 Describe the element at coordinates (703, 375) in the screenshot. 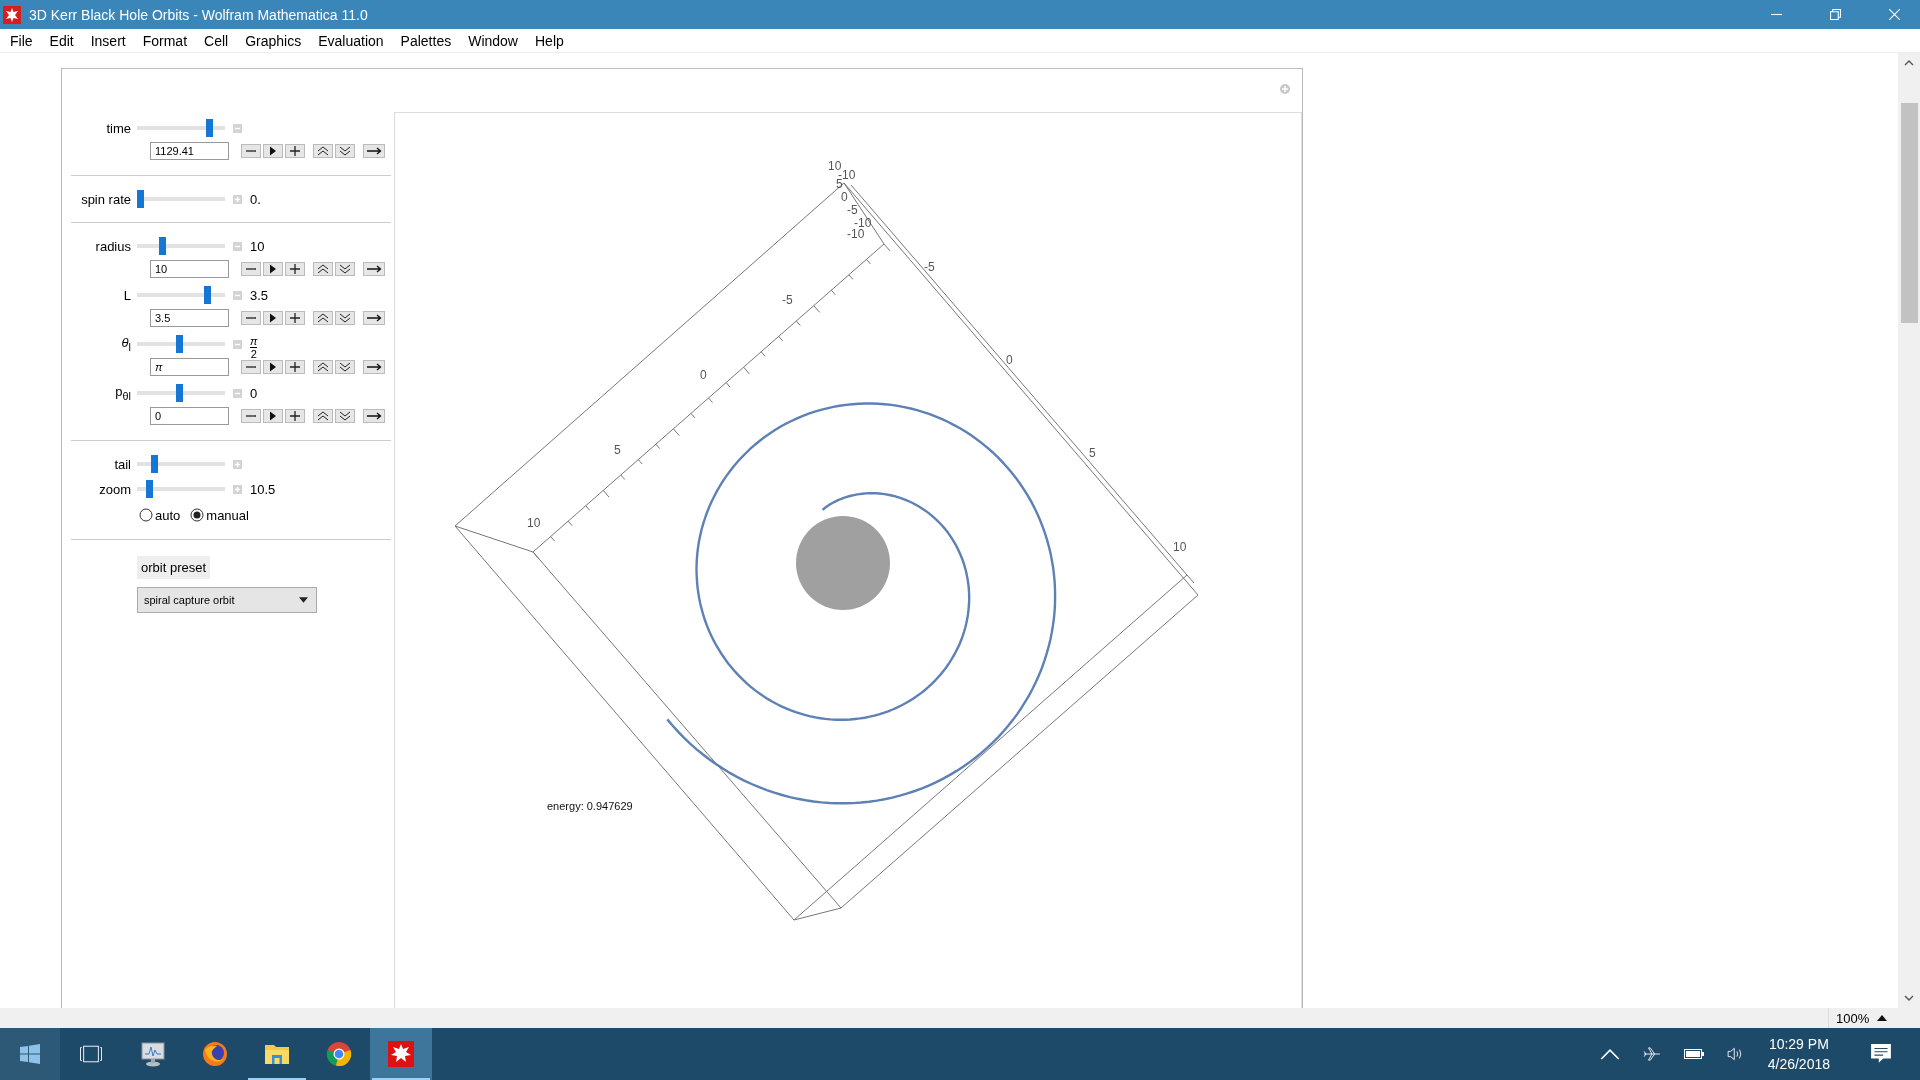

I see `axis-tick-label: 0` at that location.